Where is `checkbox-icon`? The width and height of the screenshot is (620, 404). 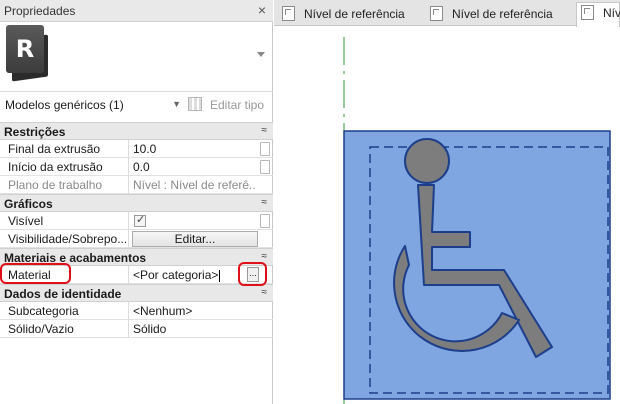
checkbox-icon is located at coordinates (140, 220).